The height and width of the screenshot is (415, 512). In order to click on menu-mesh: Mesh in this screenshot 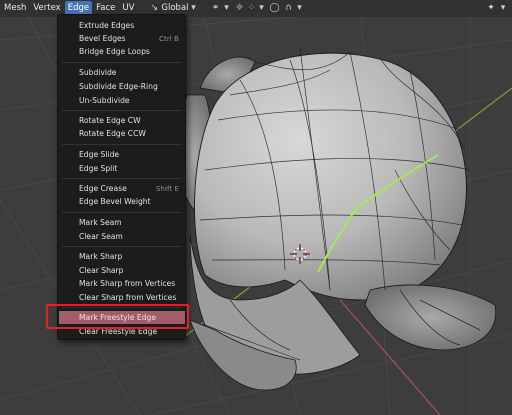, I will do `click(15, 8)`.